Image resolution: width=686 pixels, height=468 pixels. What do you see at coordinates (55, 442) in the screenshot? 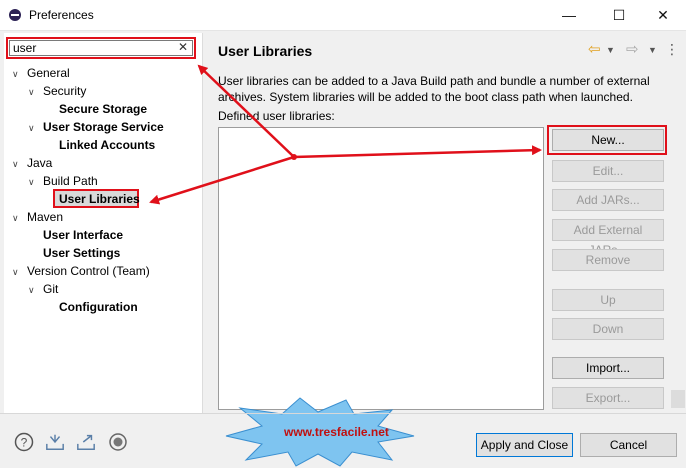
I see `import-preferences-icon` at bounding box center [55, 442].